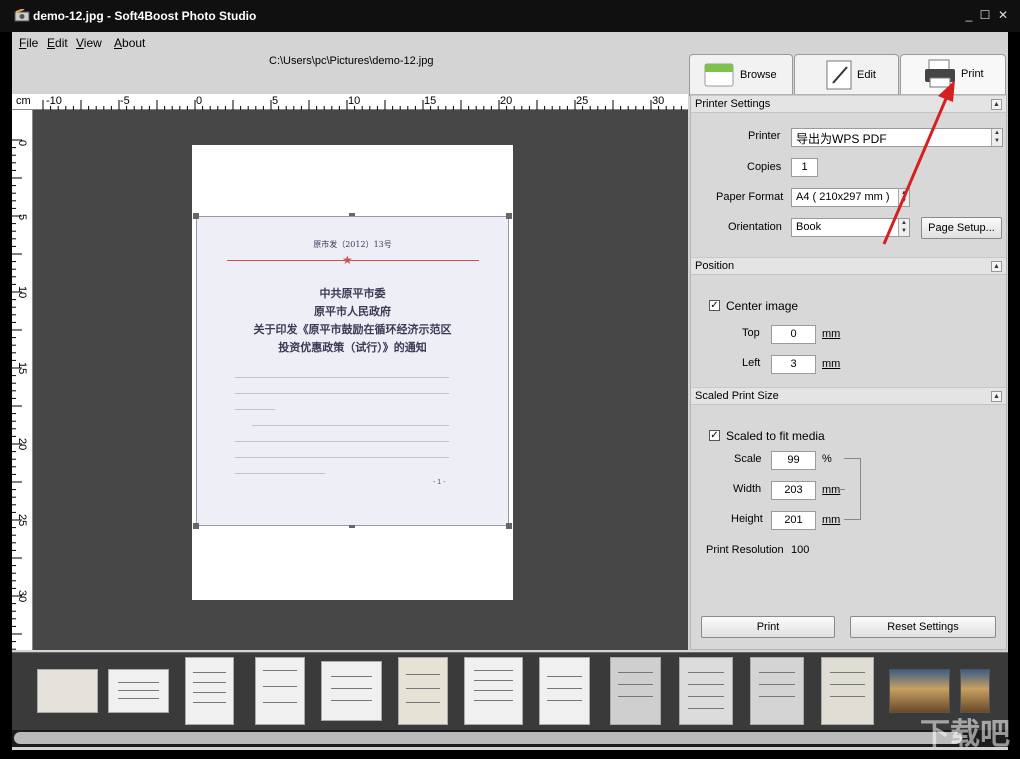 This screenshot has width=1020, height=759. I want to click on tab-print: Print, so click(953, 76).